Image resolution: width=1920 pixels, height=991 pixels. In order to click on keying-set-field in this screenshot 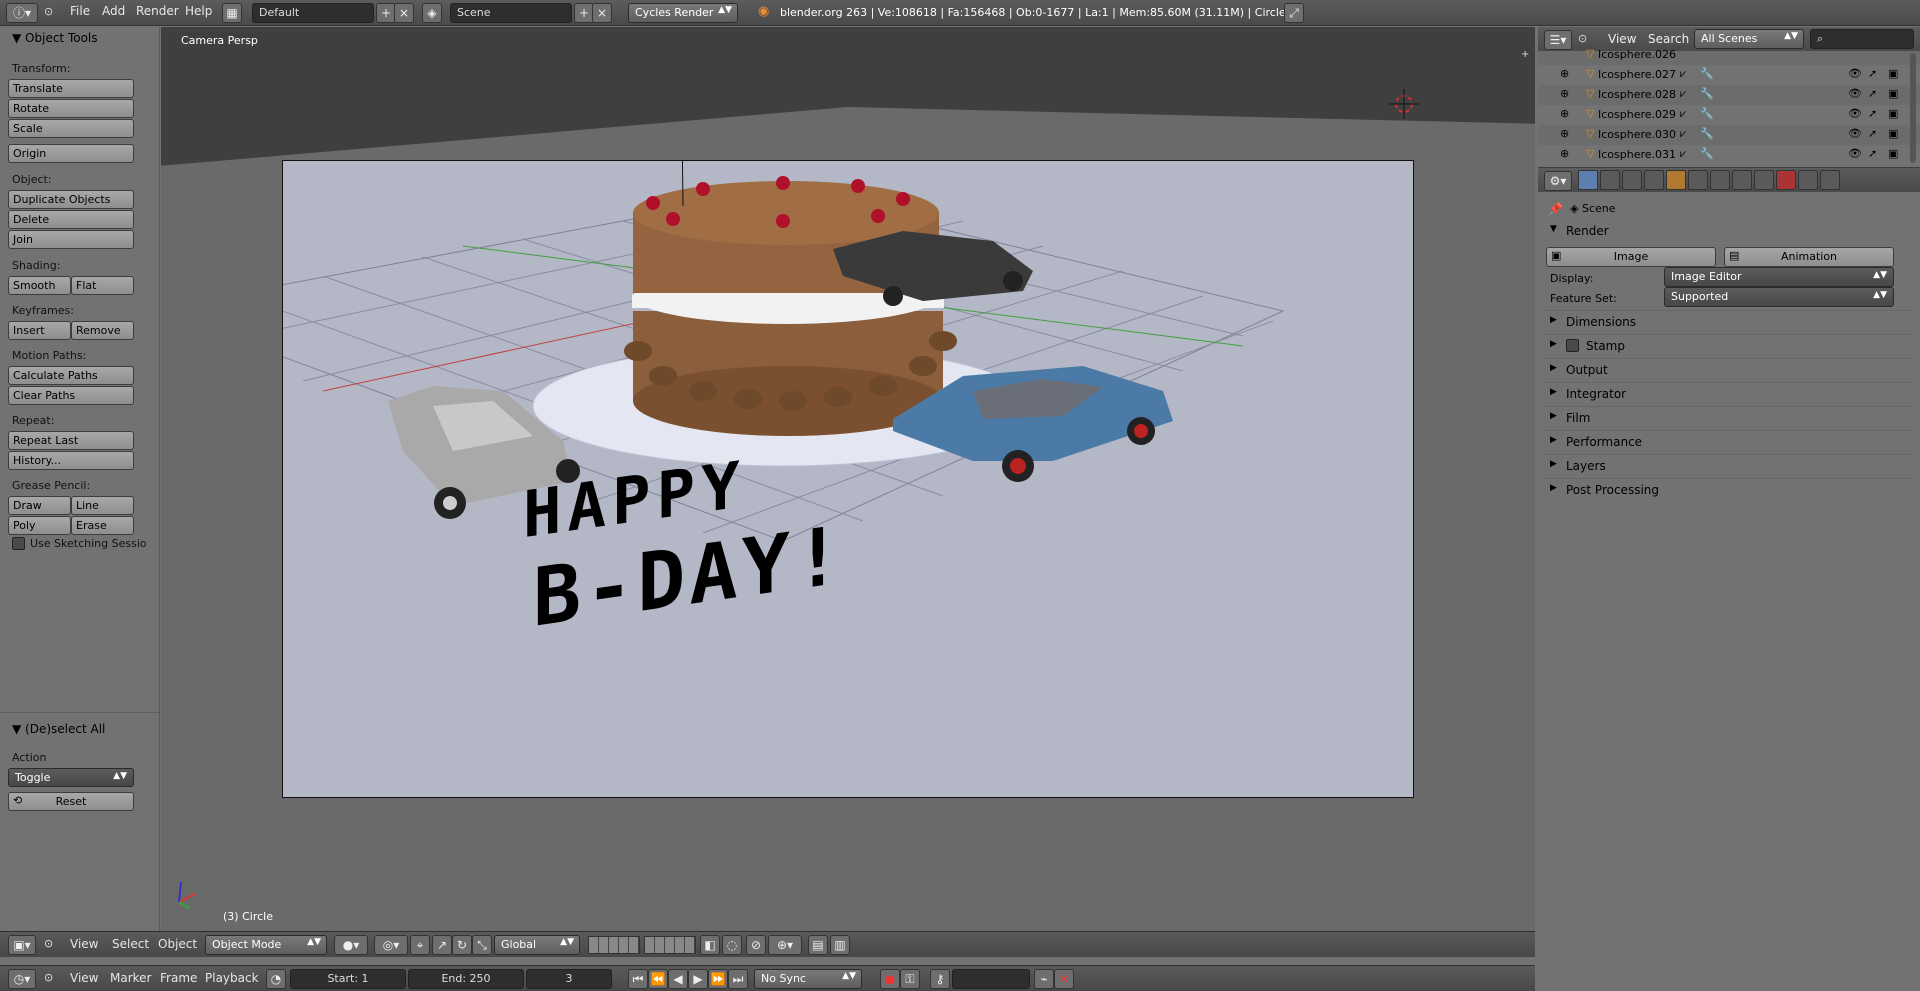, I will do `click(991, 979)`.